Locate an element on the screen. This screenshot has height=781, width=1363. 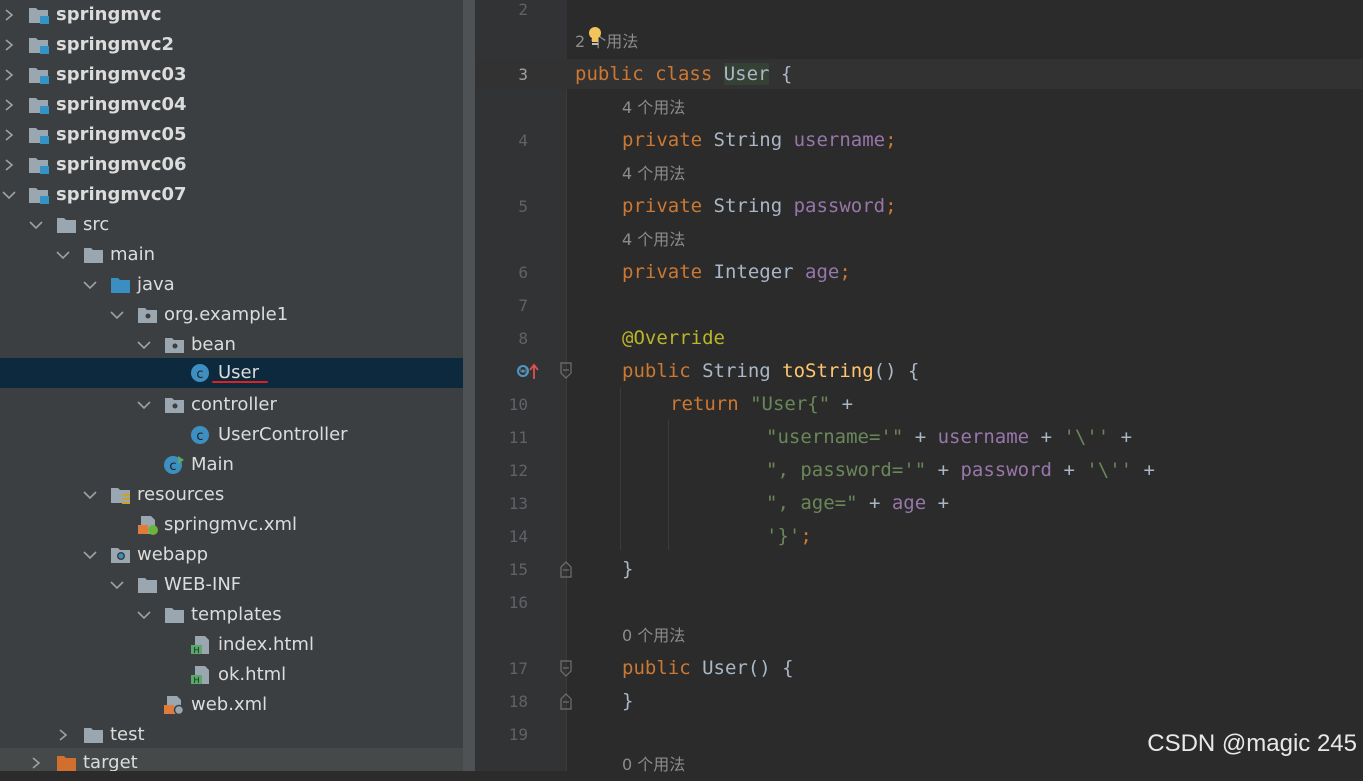
line-number: 5 is located at coordinates (523, 206).